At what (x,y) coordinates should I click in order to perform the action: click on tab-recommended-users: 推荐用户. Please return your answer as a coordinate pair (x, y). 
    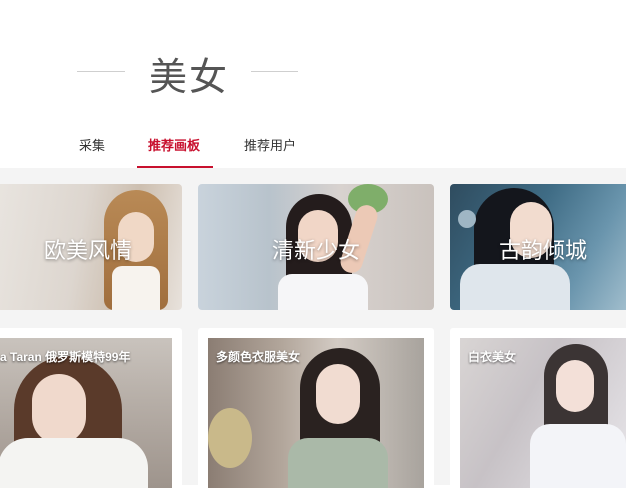
    Looking at the image, I should click on (270, 152).